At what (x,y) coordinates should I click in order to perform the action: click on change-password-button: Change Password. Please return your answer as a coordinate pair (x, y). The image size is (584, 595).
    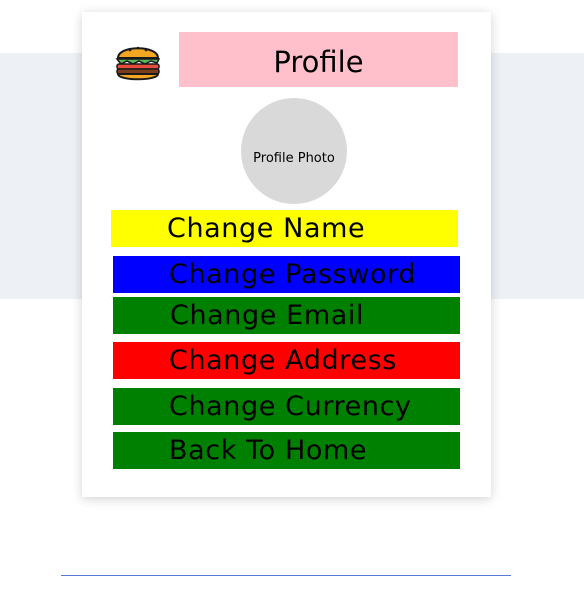
    Looking at the image, I should click on (286, 274).